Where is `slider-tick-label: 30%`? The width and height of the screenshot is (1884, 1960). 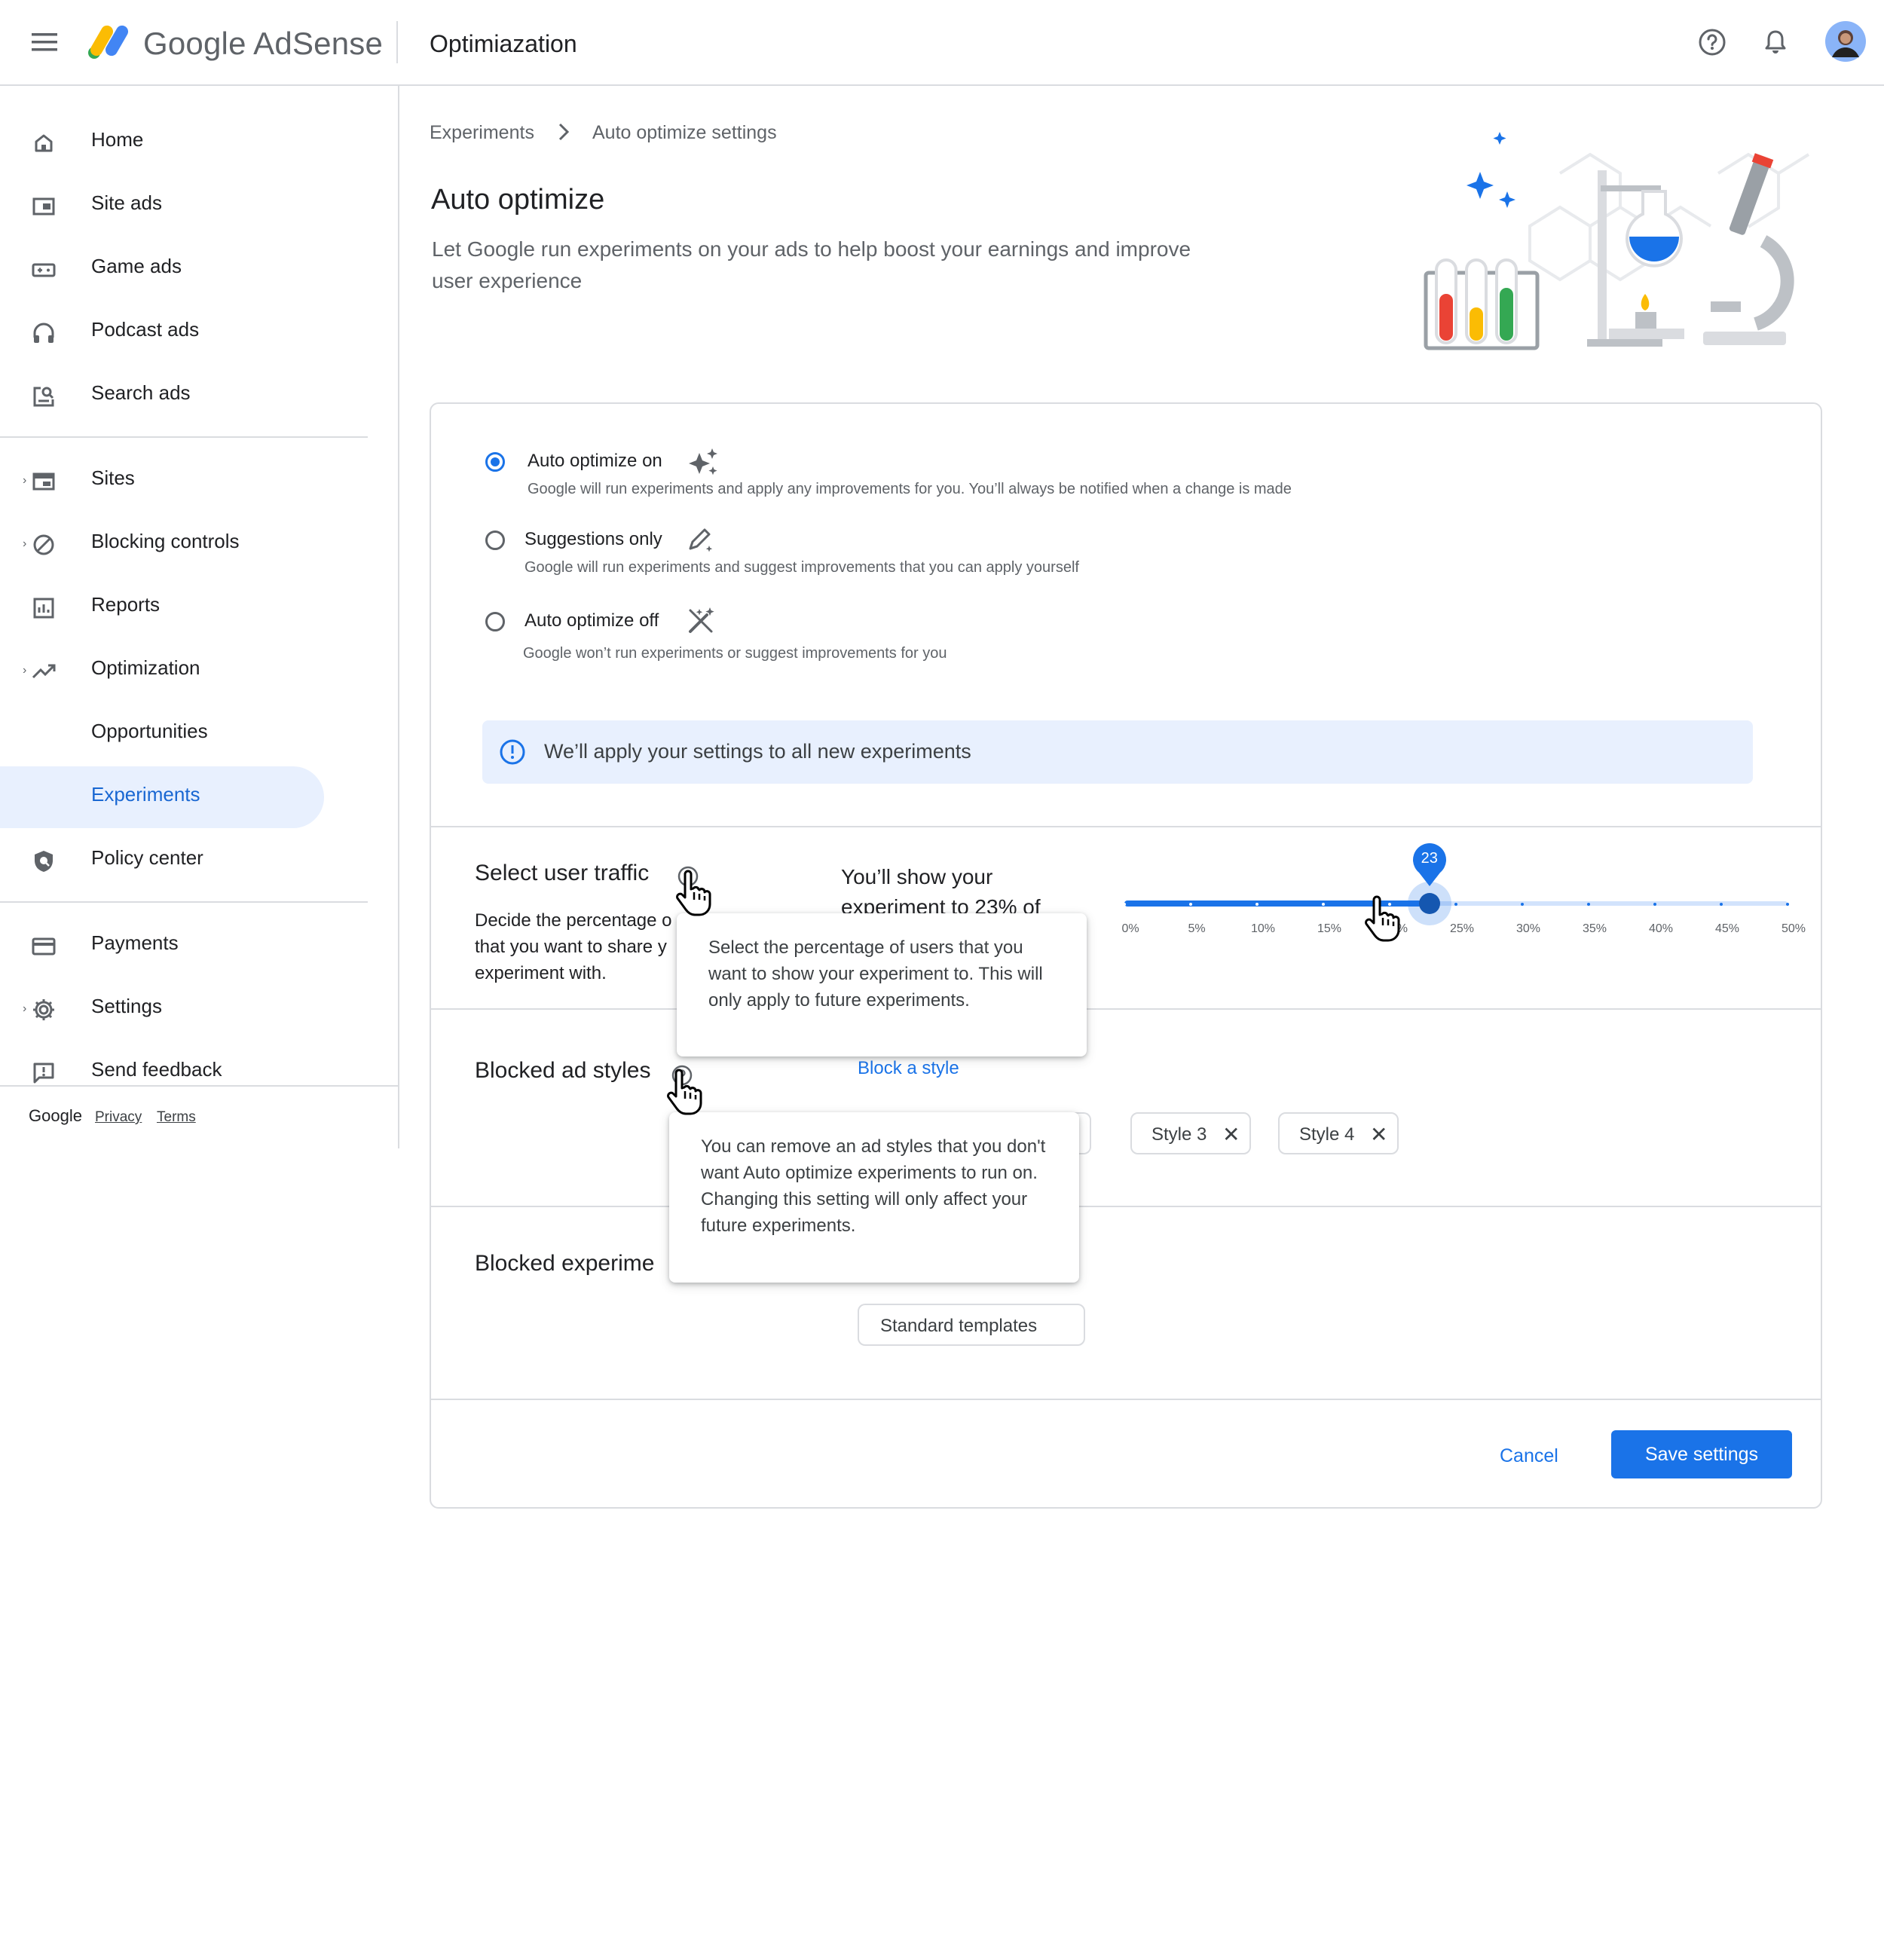
slider-tick-label: 30% is located at coordinates (1528, 928).